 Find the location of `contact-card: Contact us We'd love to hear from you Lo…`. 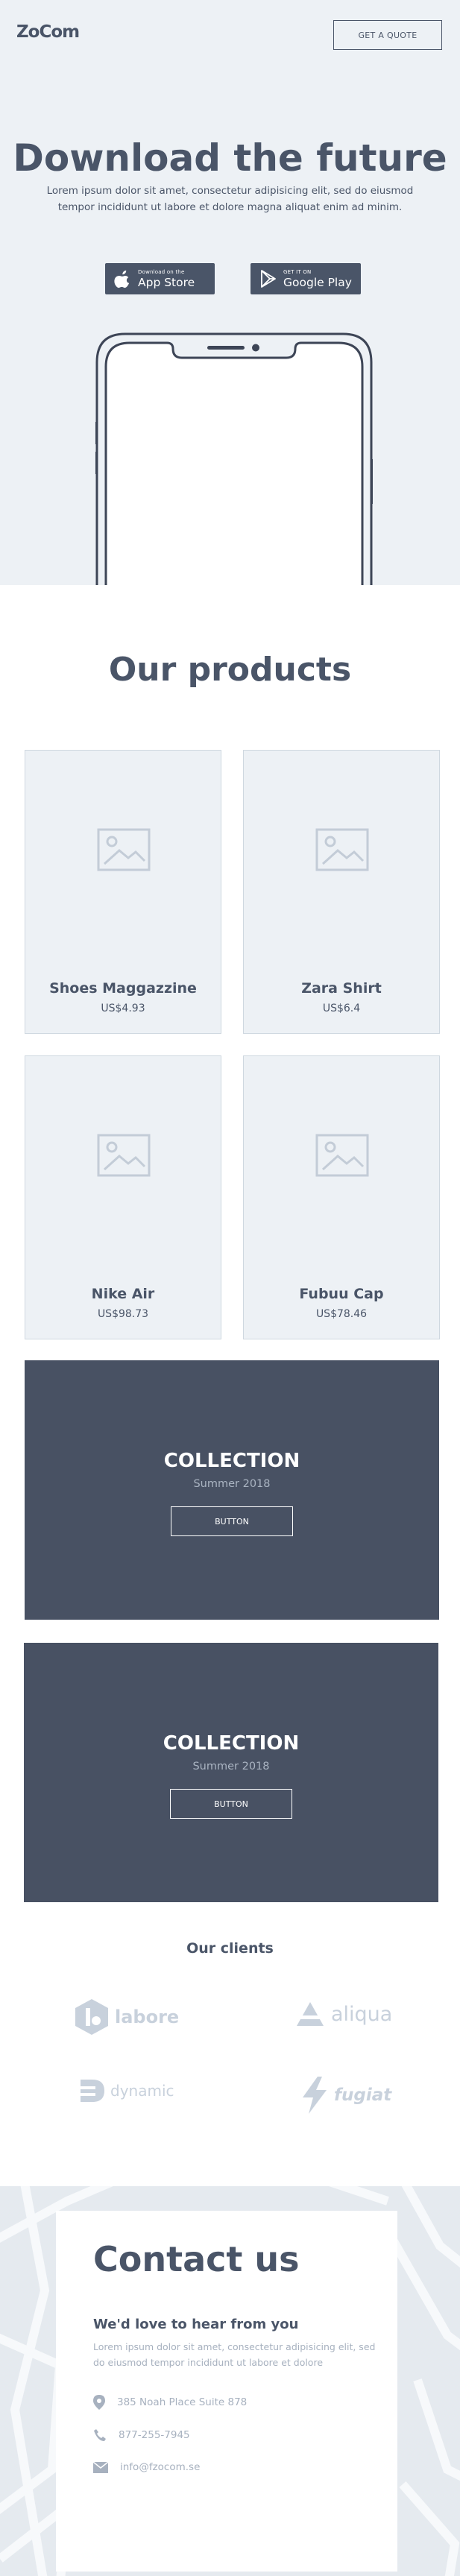

contact-card: Contact us We'd love to hear from you Lo… is located at coordinates (226, 2391).